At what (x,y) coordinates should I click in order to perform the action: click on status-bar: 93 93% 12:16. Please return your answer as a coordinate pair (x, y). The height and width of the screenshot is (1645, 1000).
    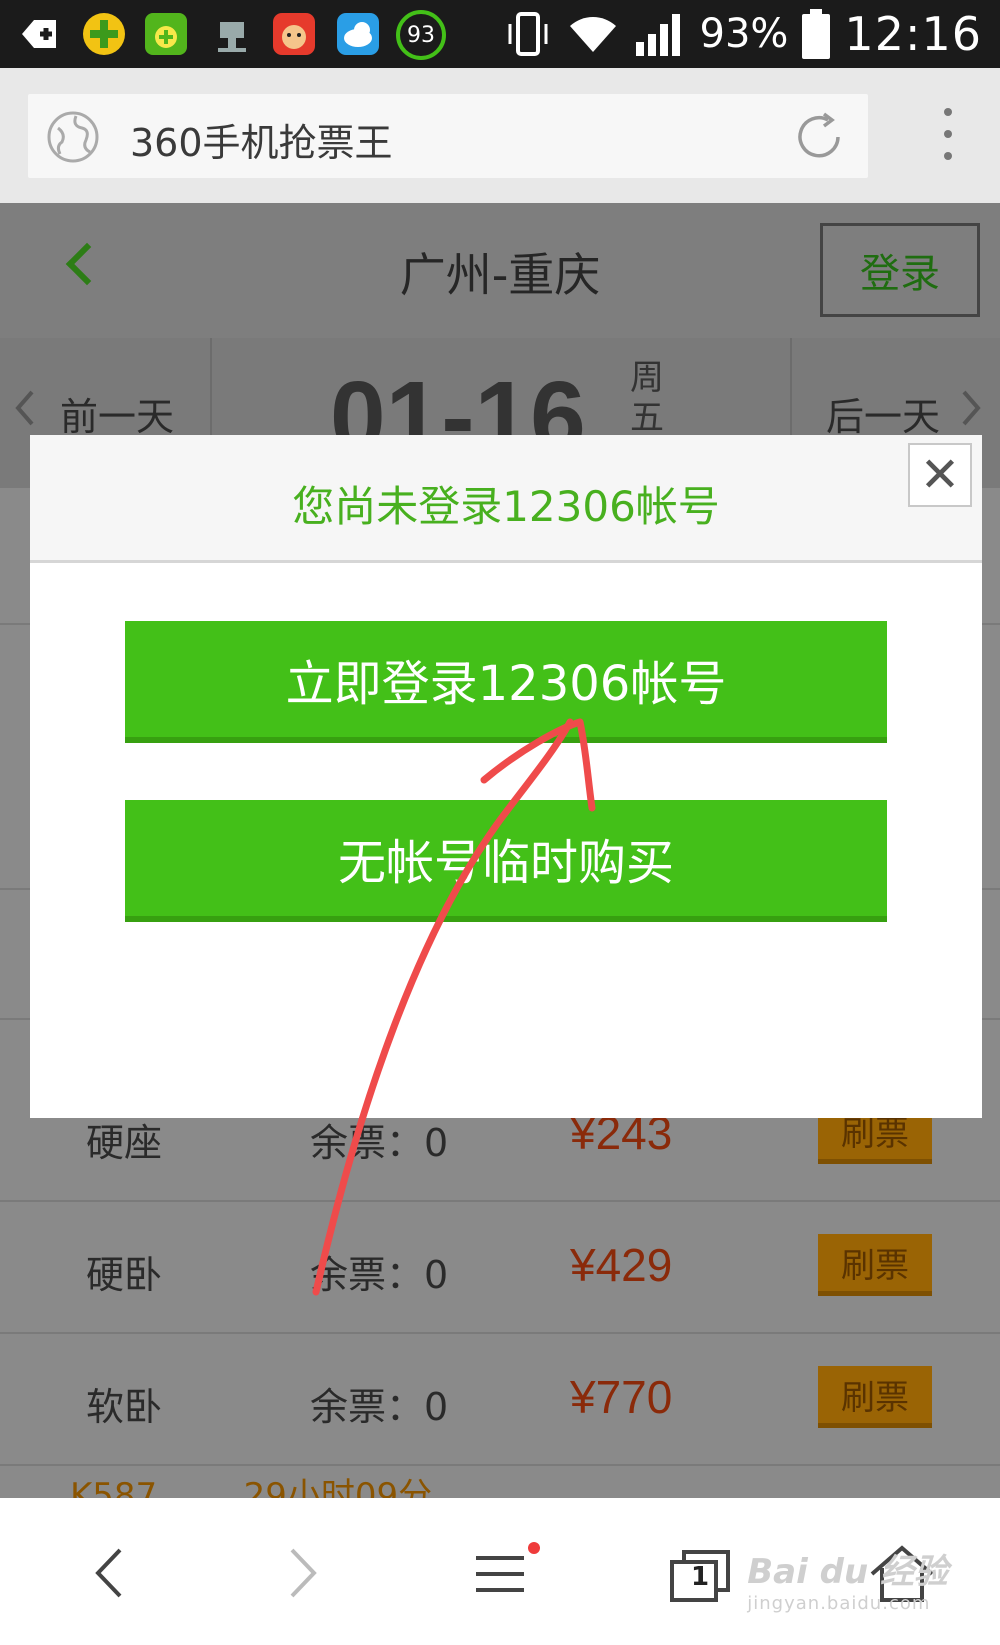
    Looking at the image, I should click on (500, 34).